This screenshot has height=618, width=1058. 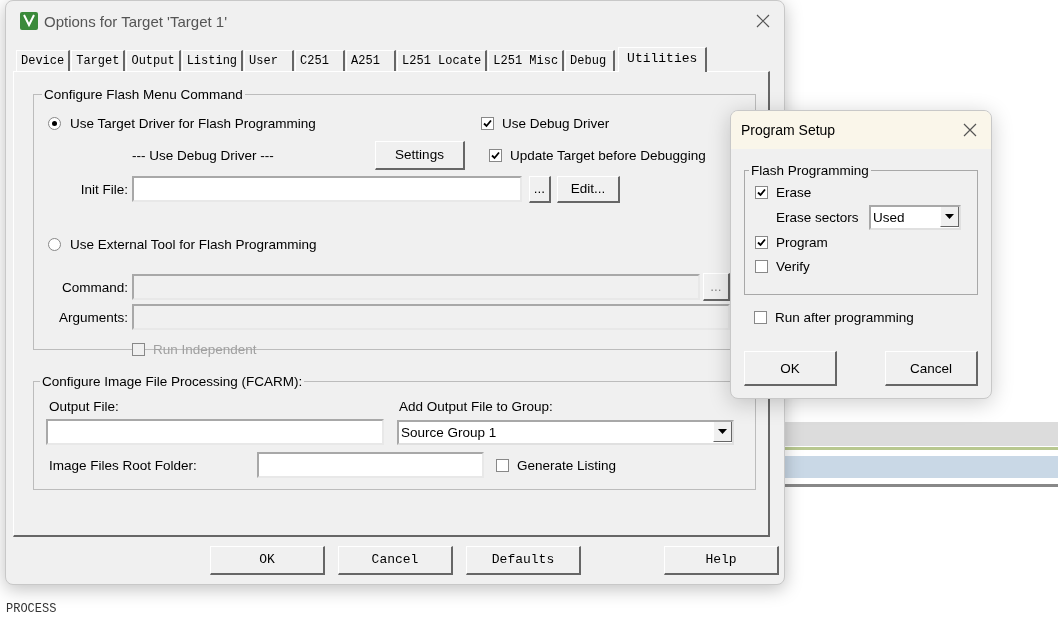 What do you see at coordinates (526, 60) in the screenshot?
I see `tab: L251 Misc` at bounding box center [526, 60].